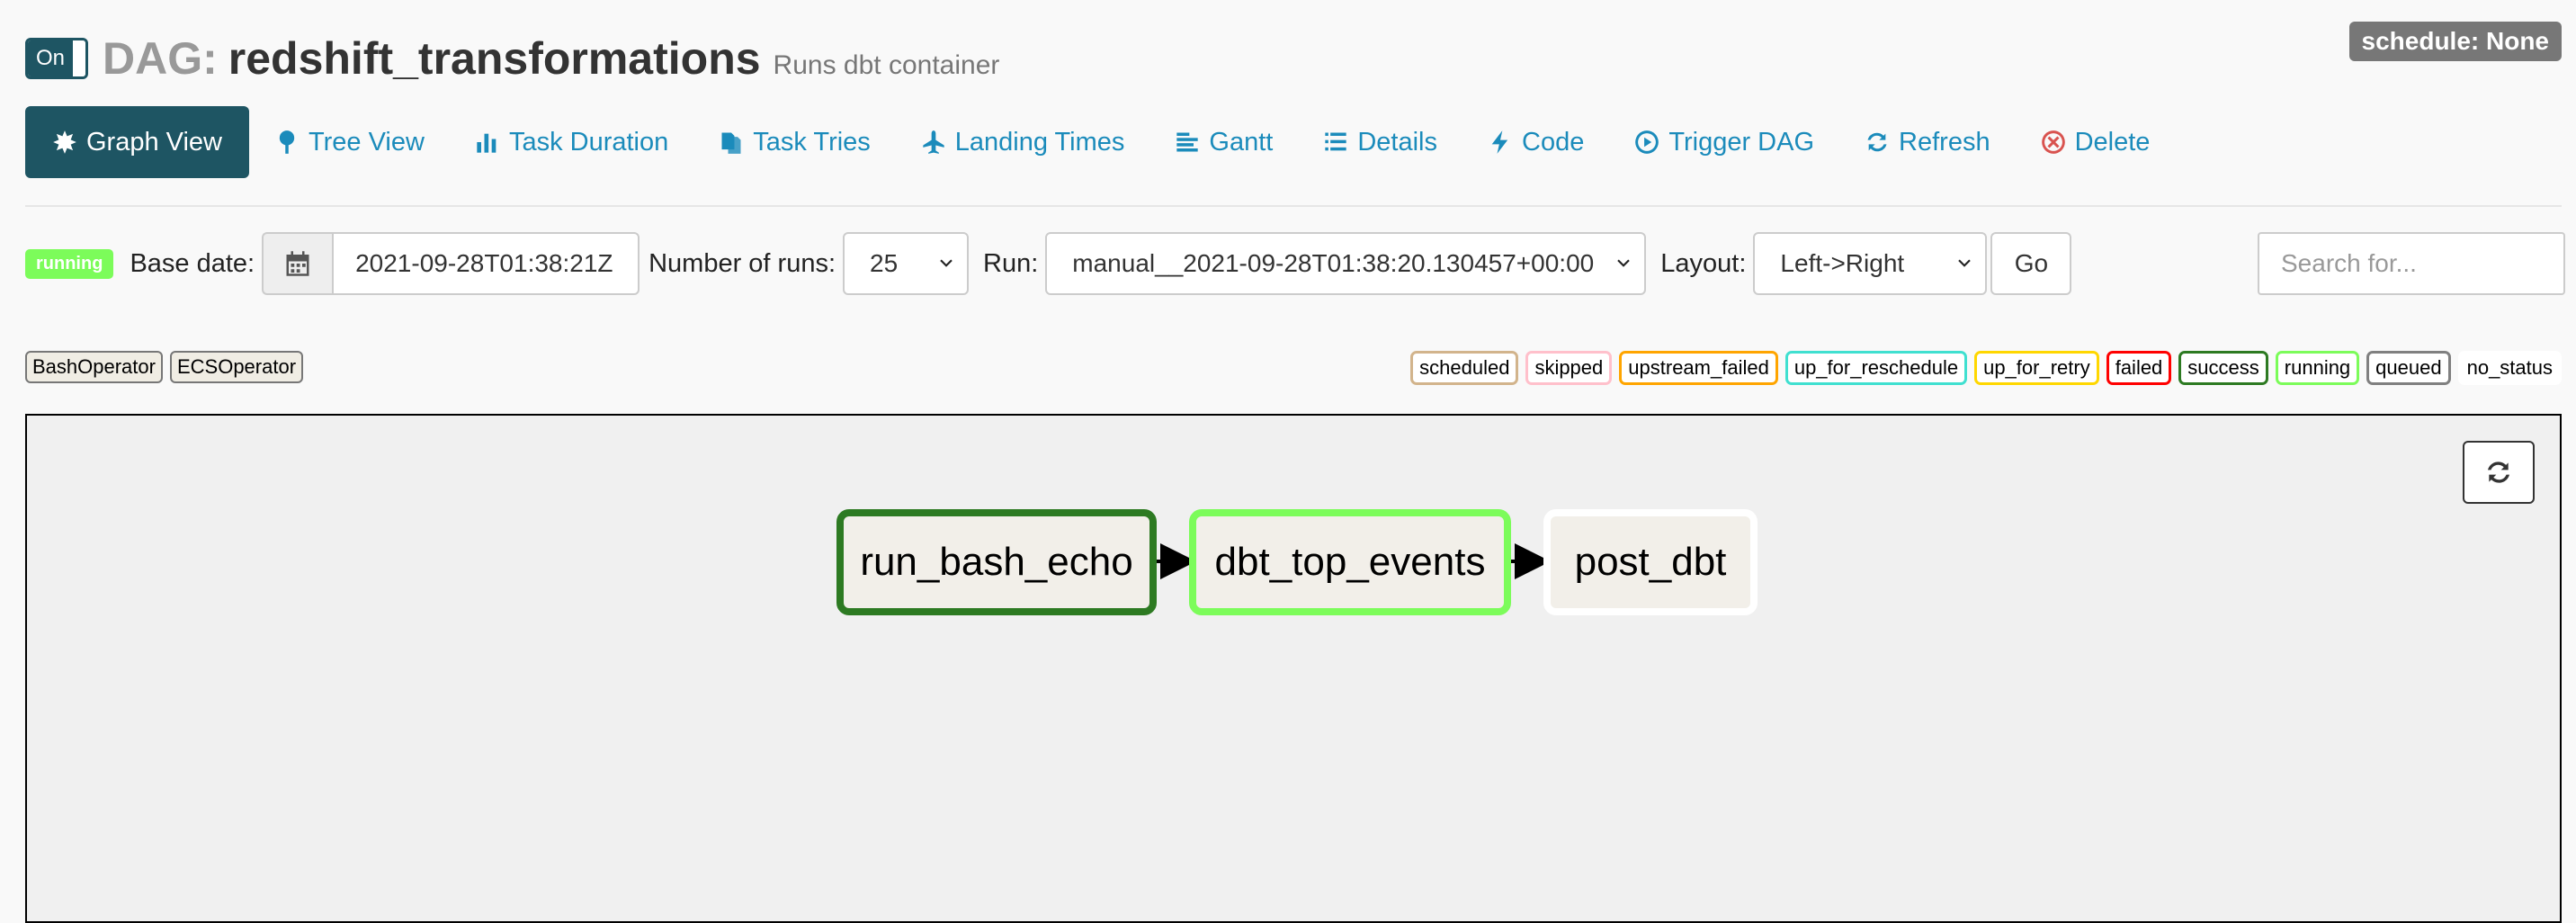  I want to click on files-icon, so click(731, 143).